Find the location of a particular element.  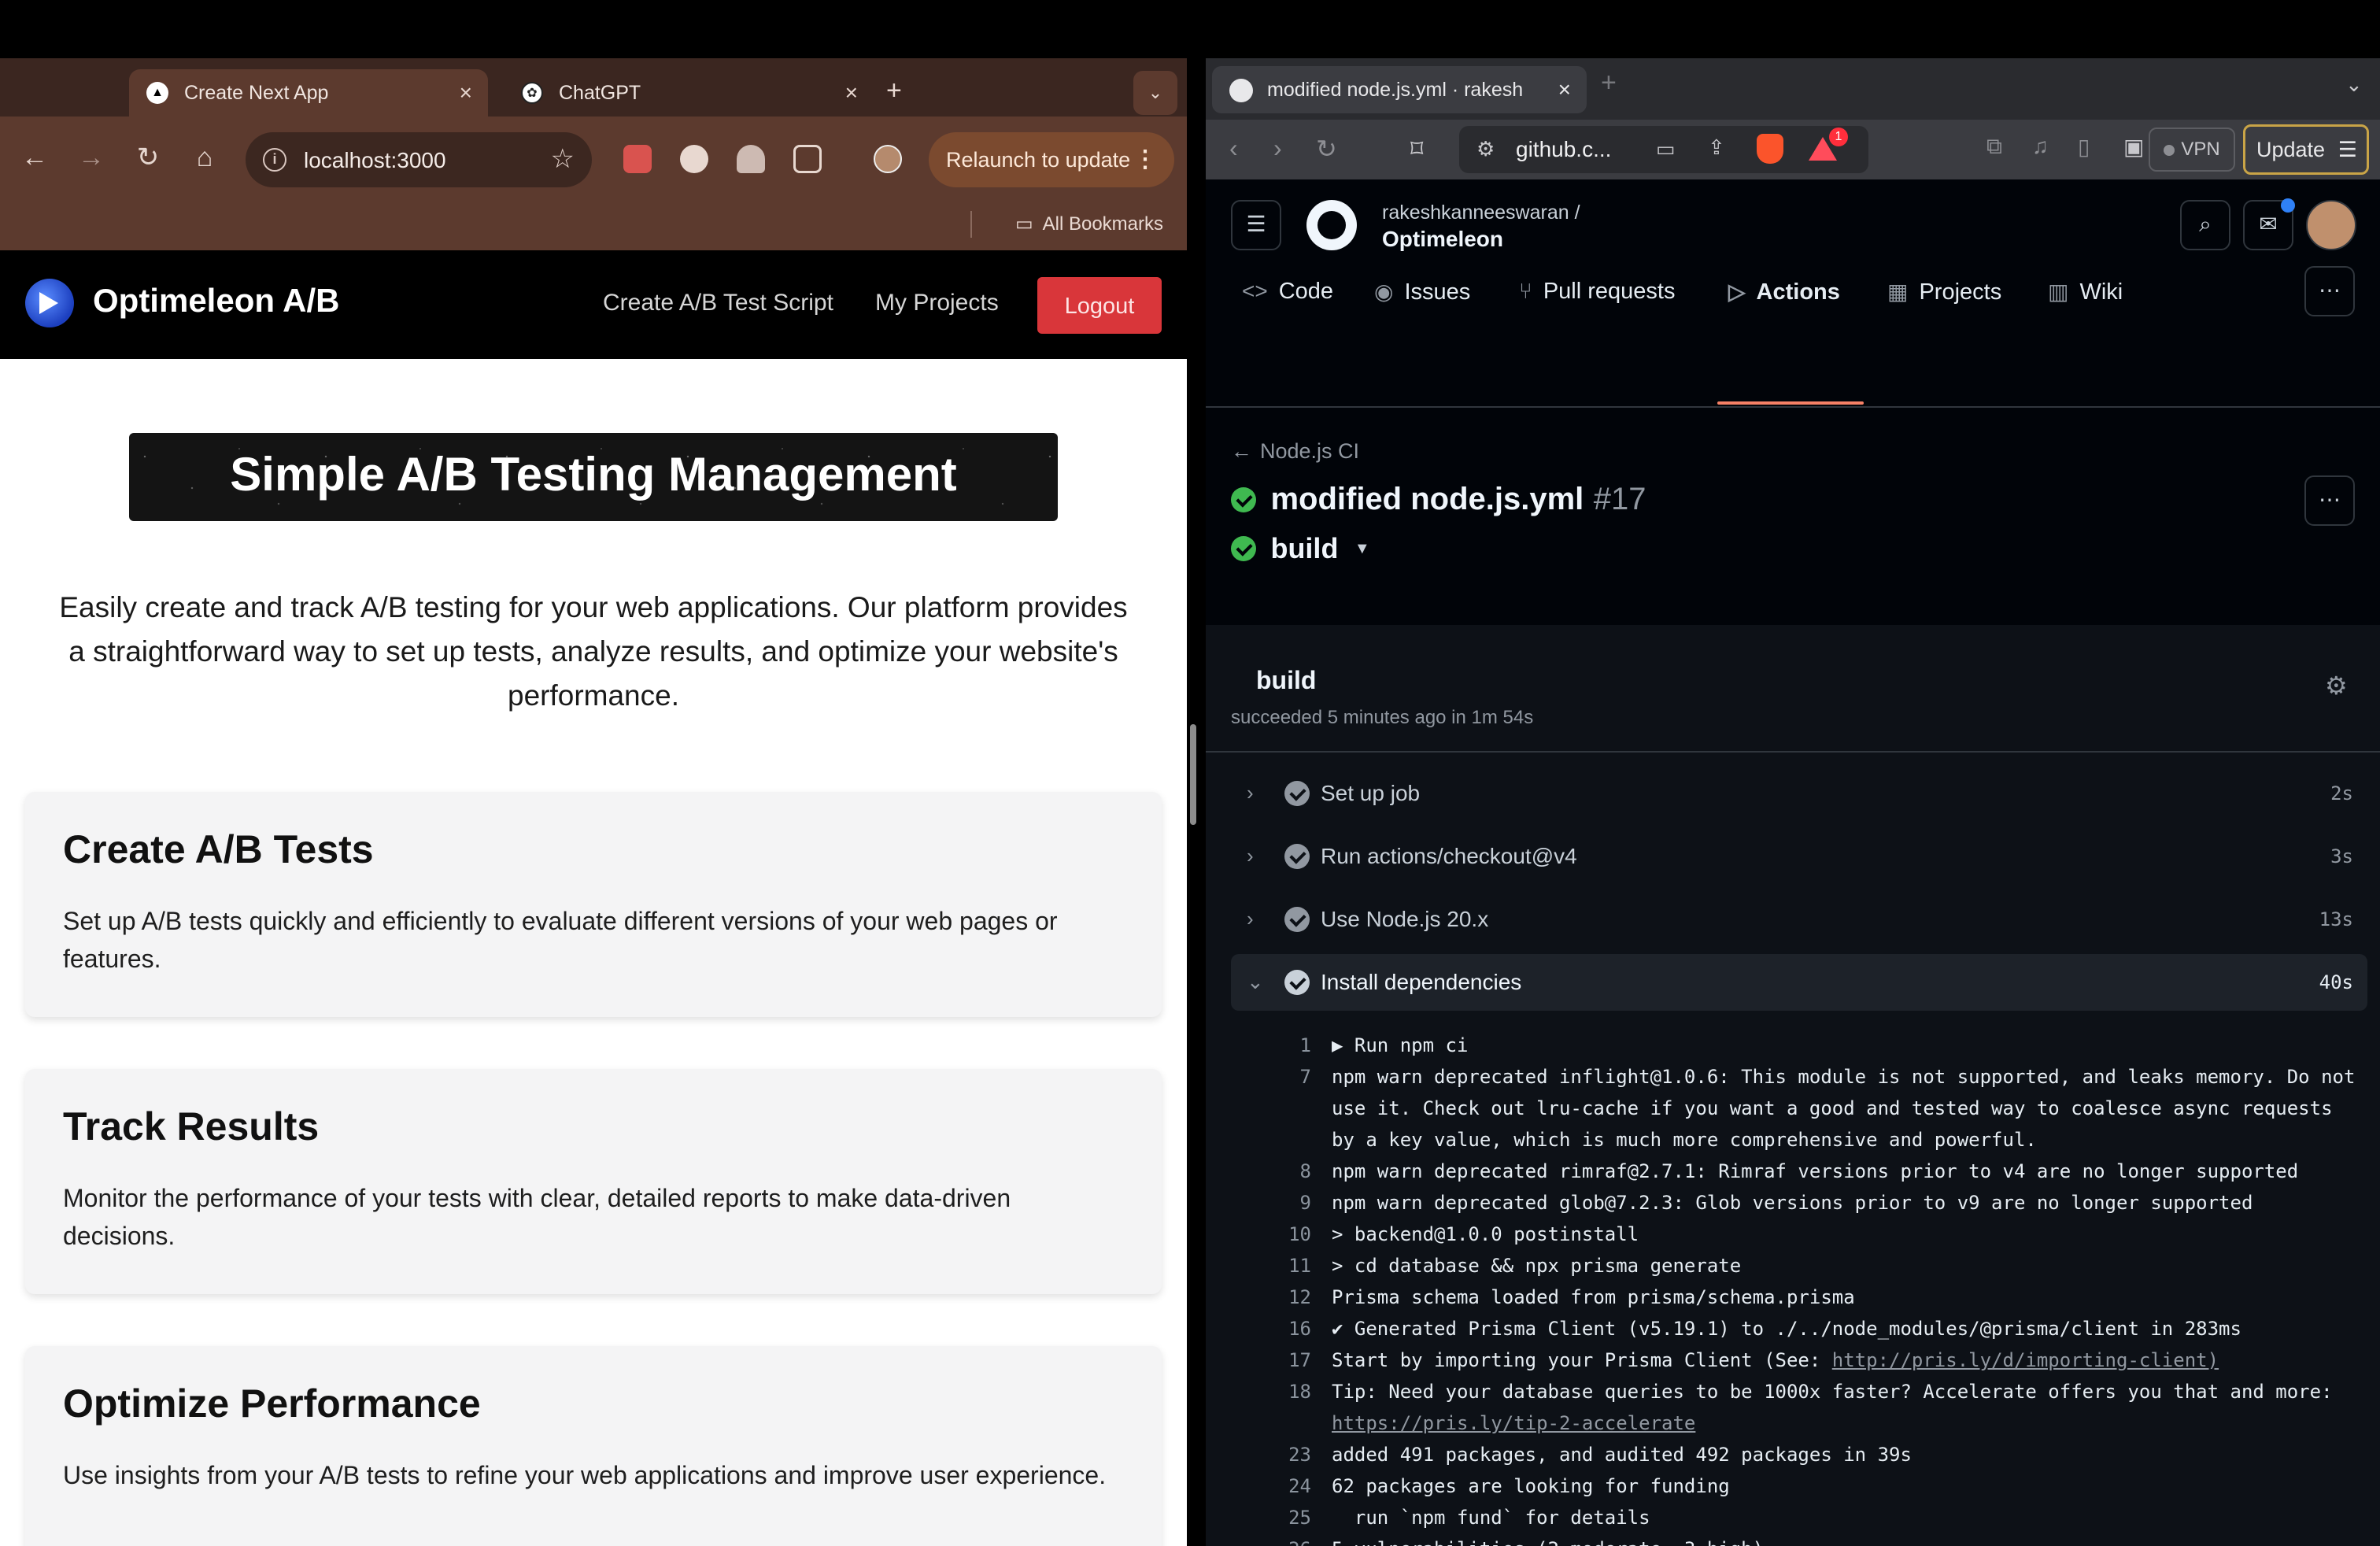

step-setup-node: › Use Node.js 20.x 13s is located at coordinates (1799, 919).